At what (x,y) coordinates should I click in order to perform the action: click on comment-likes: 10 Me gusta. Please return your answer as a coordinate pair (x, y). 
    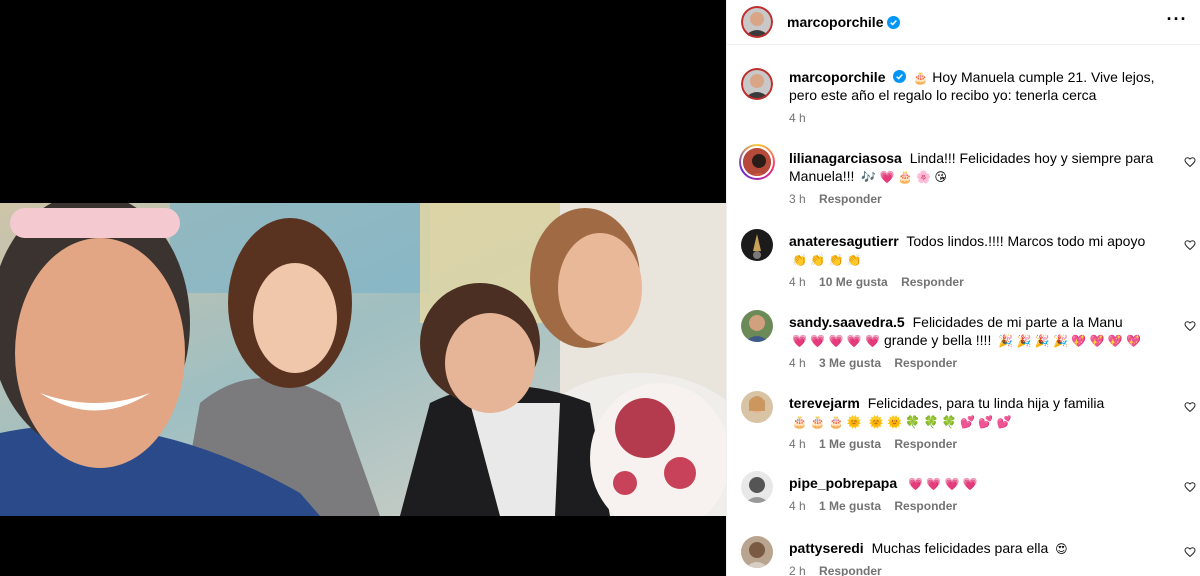
    Looking at the image, I should click on (853, 282).